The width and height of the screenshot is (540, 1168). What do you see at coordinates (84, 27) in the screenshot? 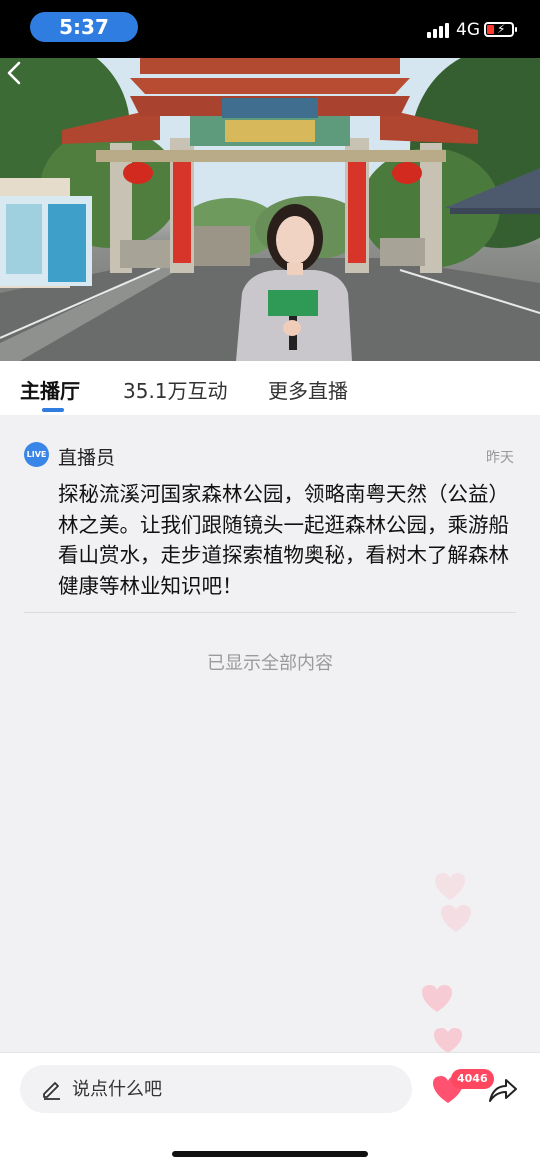
I see `status-time: 5:37` at bounding box center [84, 27].